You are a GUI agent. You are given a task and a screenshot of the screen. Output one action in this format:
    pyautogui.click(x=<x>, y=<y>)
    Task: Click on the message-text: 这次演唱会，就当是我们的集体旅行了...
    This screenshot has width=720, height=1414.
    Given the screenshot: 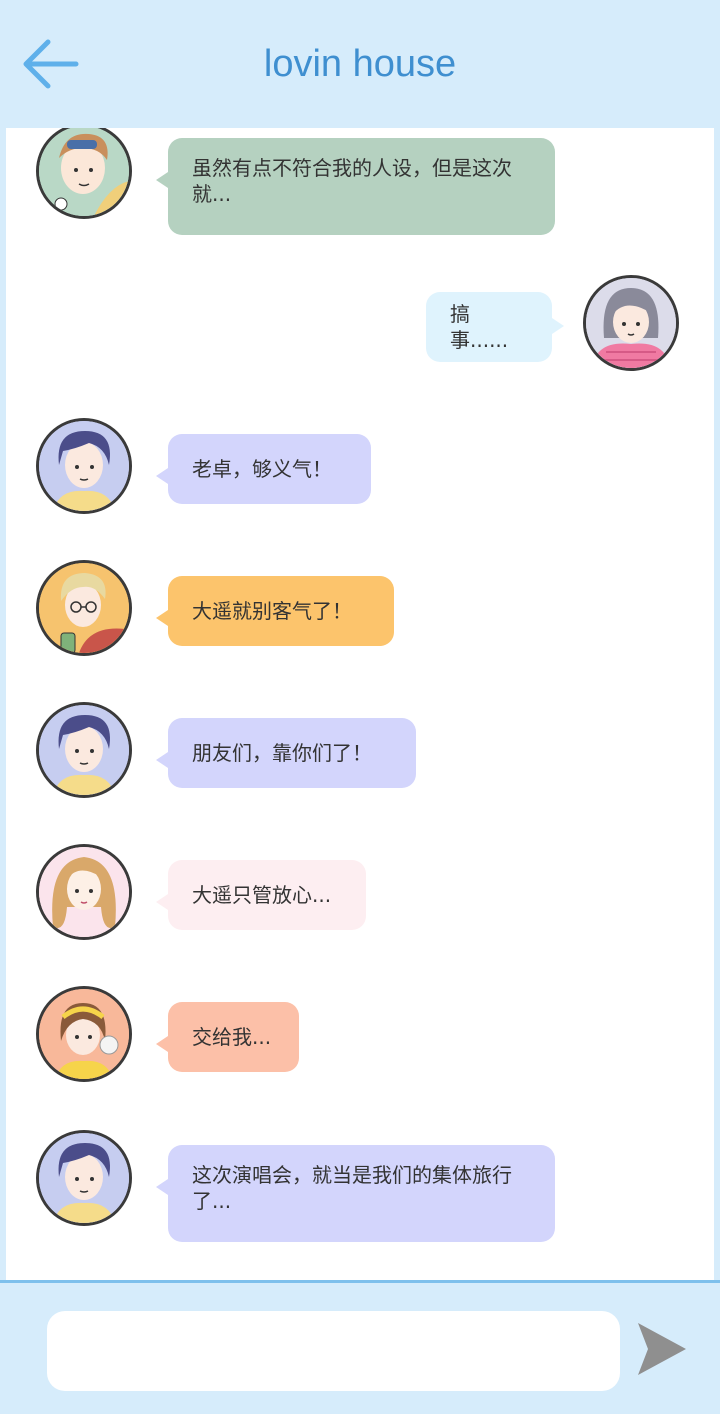 What is the action you would take?
    pyautogui.click(x=352, y=1188)
    